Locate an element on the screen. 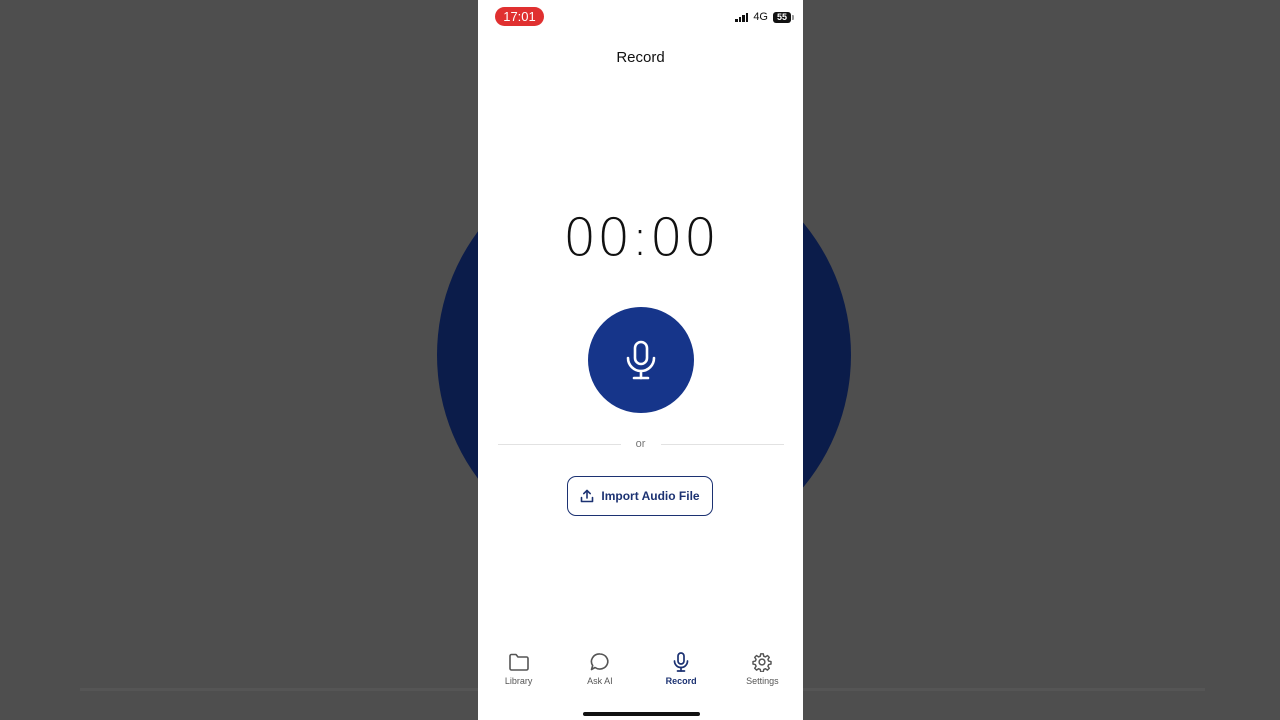 The height and width of the screenshot is (720, 1280). upload-icon is located at coordinates (587, 496).